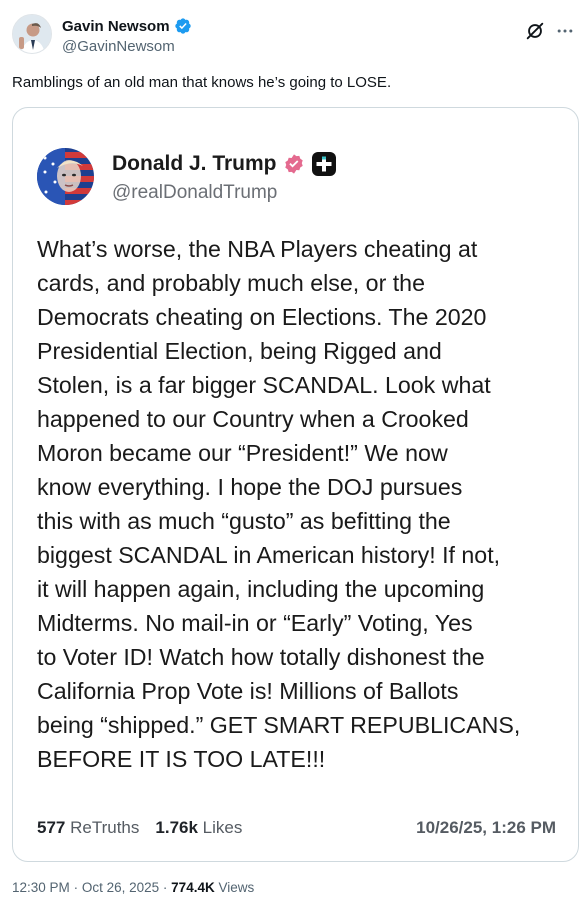  I want to click on person-portrait-icon, so click(32, 34).